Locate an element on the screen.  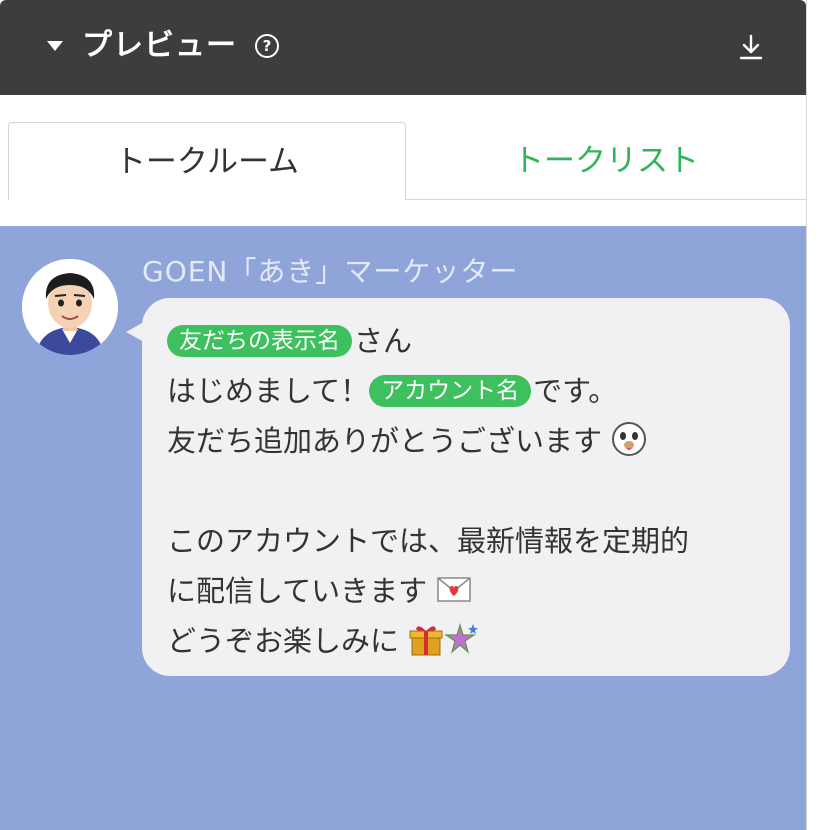
message-fragment: さん is located at coordinates (383, 341).